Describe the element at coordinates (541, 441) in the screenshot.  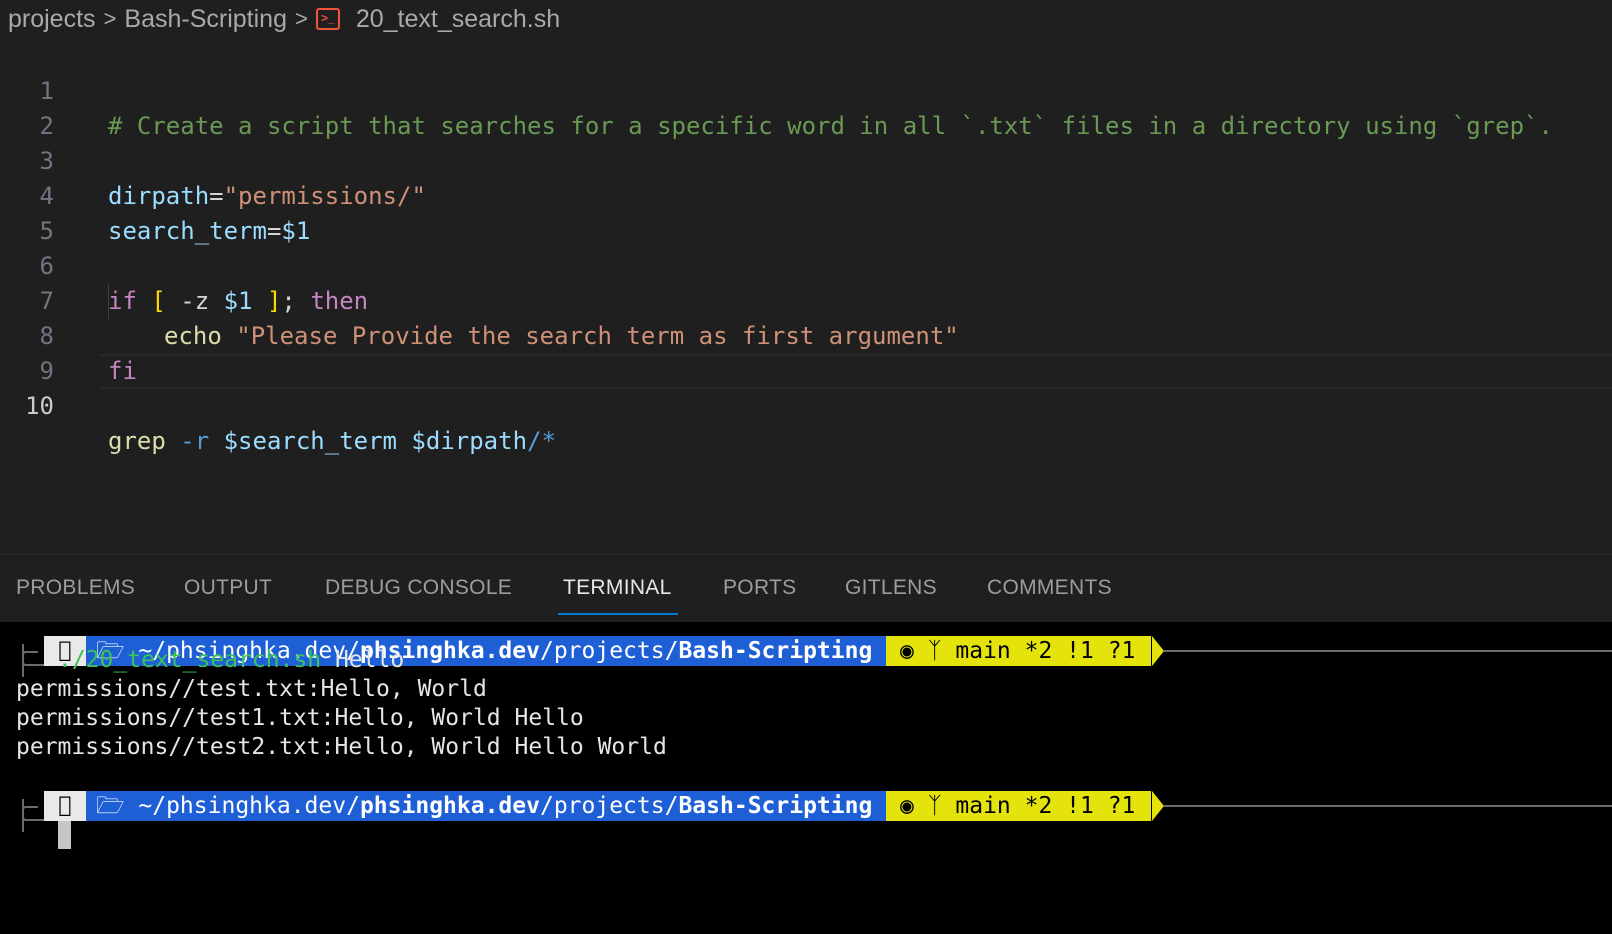
I see `code-glob: /*` at that location.